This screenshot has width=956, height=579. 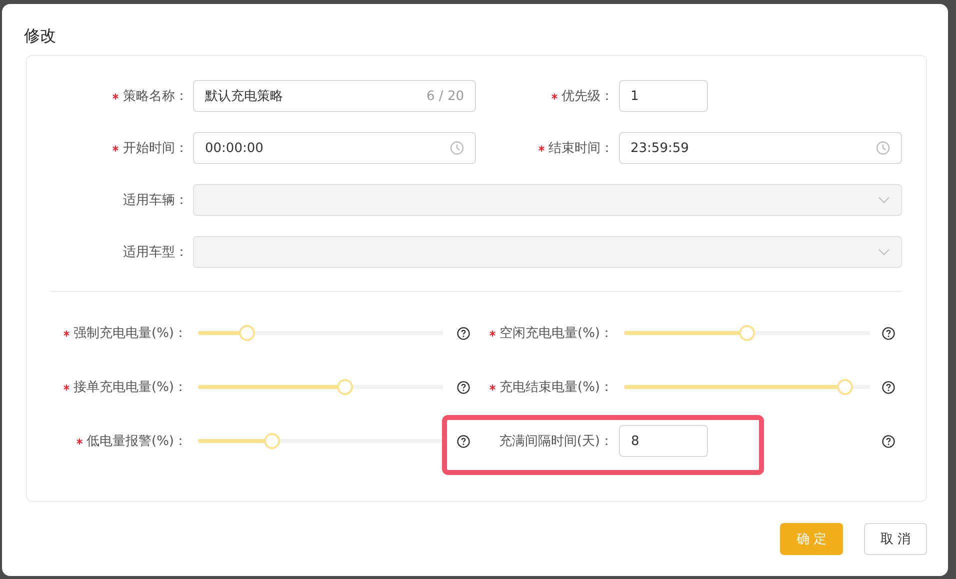 What do you see at coordinates (130, 387) in the screenshot?
I see `field-label: 接单充电电量(%)：` at bounding box center [130, 387].